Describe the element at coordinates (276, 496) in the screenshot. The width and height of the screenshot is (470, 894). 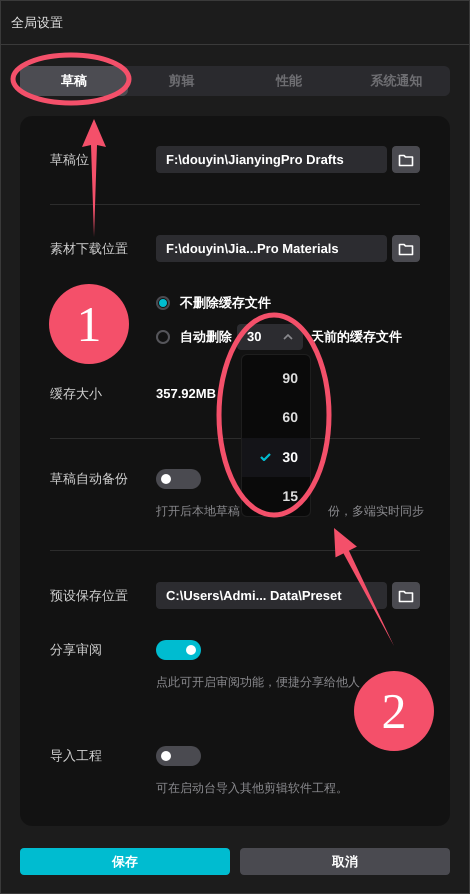
I see `dropdown-option: 15` at that location.